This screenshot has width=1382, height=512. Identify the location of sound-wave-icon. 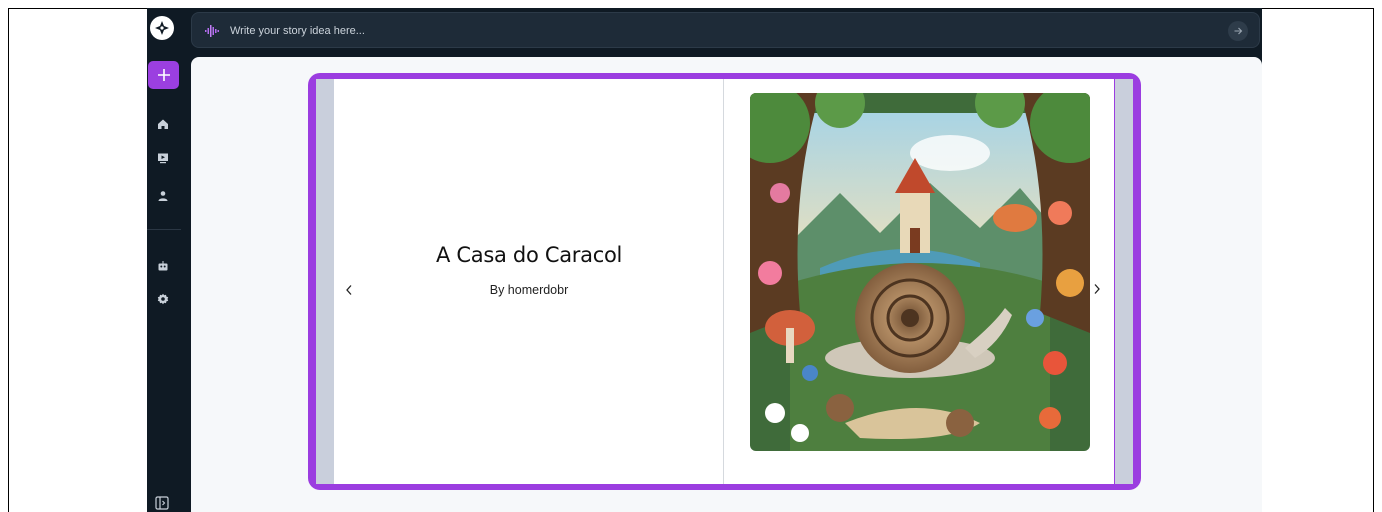
(212, 31).